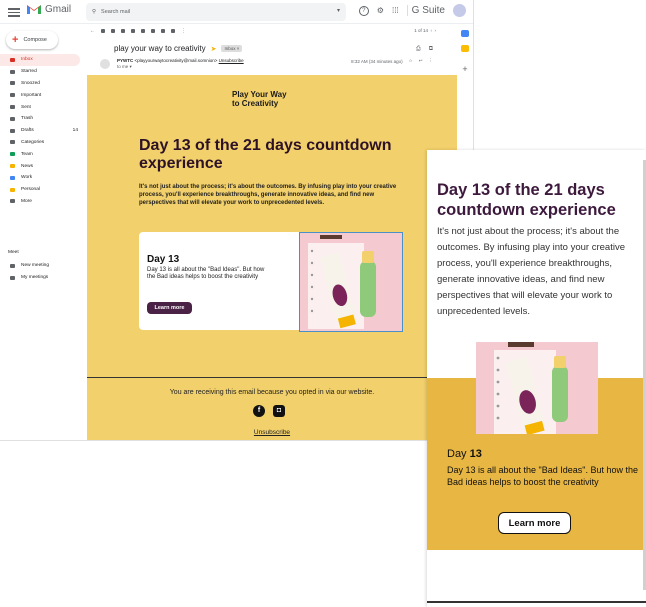 This screenshot has height=607, width=646. I want to click on gmail-topbar: Gmail ⚲ Search mail ▾ ? ⚙ ⁞⁞⁞ G Suite, so click(236, 12).